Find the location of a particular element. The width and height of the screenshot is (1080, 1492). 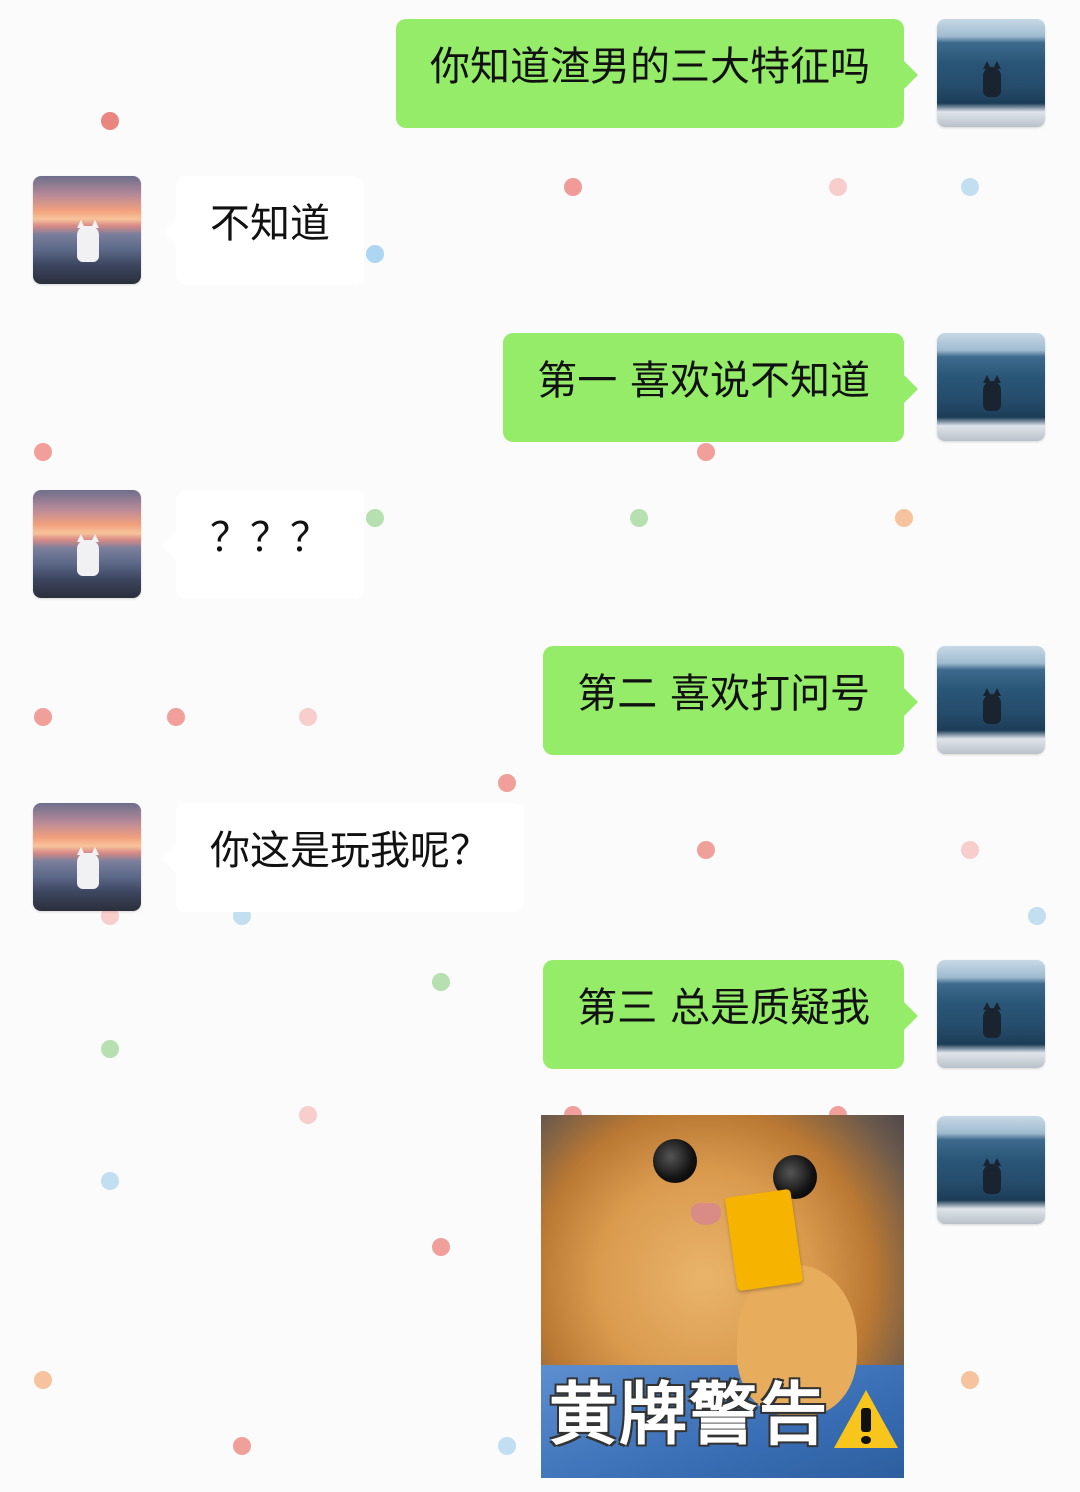

warning-icon-bar is located at coordinates (866, 1420).